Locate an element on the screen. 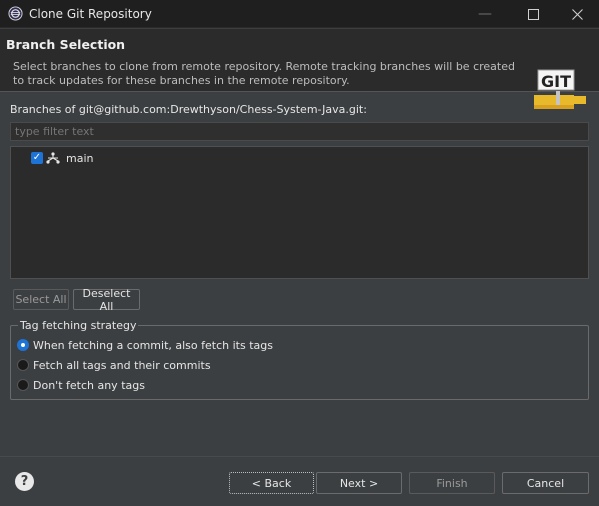 This screenshot has height=506, width=599. minimize-icon: — is located at coordinates (485, 14).